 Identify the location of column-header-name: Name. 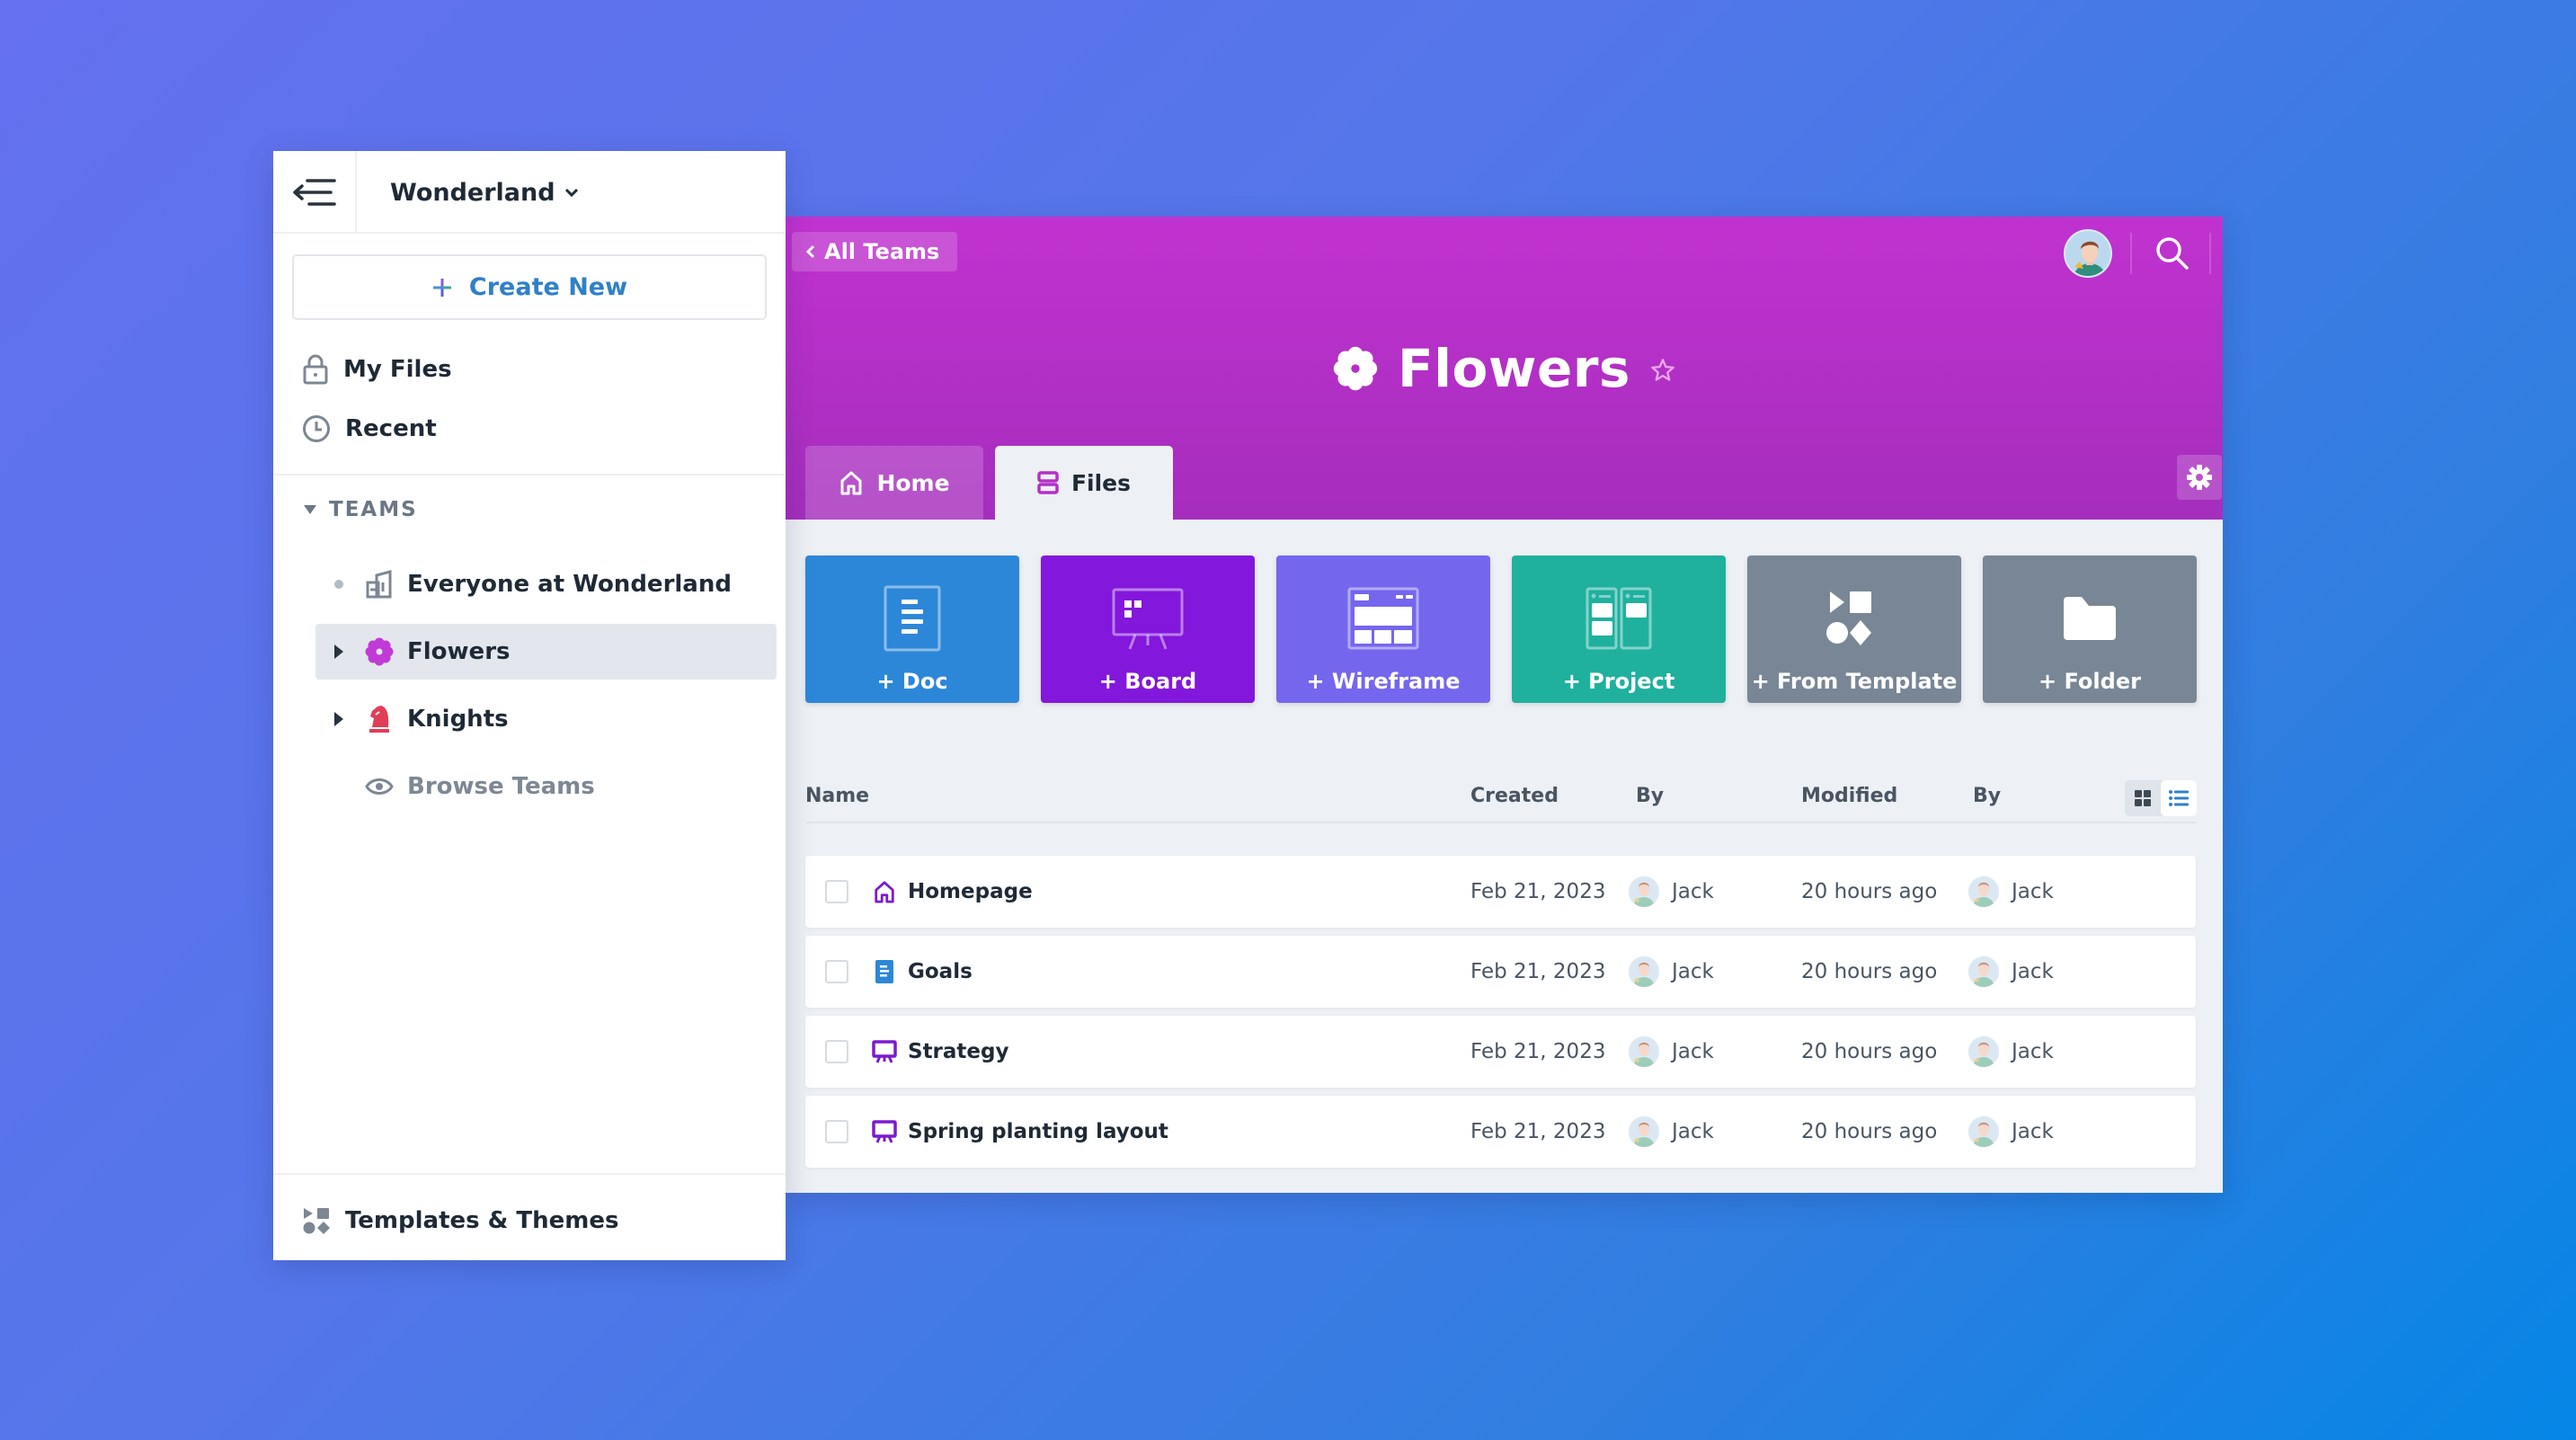
(837, 796).